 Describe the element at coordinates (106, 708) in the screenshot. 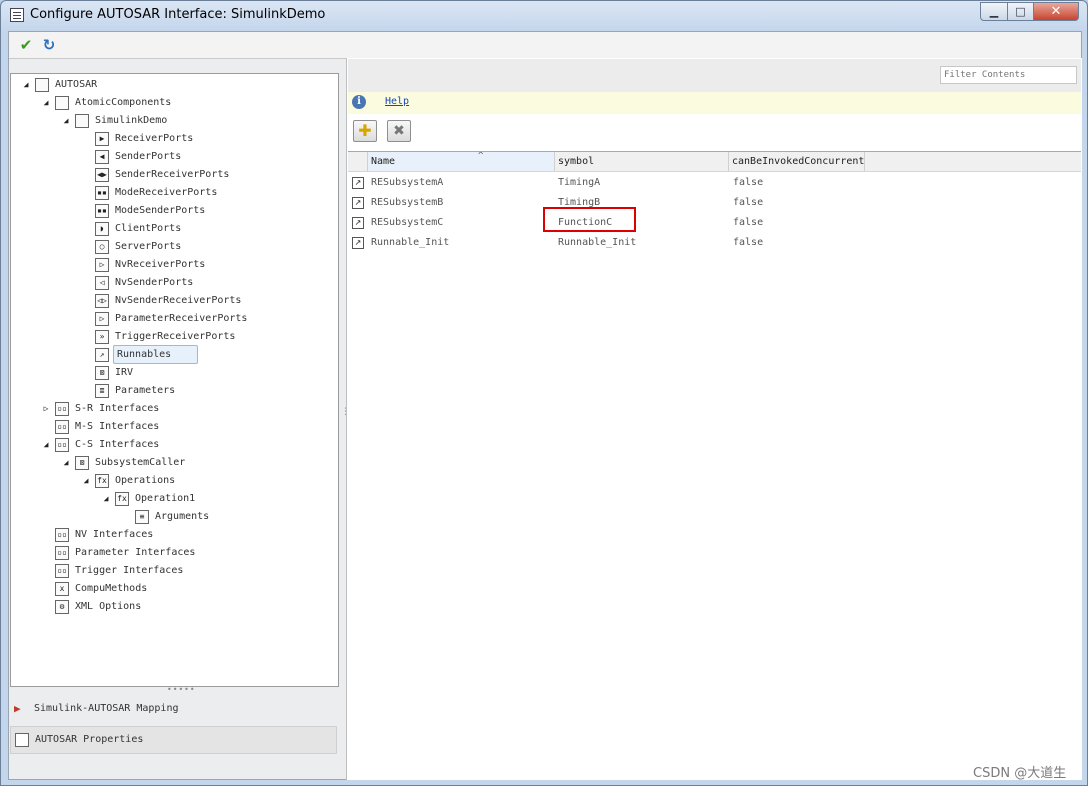

I see `mapping-tab-label: Simulink-AUTOSAR Mapping` at that location.